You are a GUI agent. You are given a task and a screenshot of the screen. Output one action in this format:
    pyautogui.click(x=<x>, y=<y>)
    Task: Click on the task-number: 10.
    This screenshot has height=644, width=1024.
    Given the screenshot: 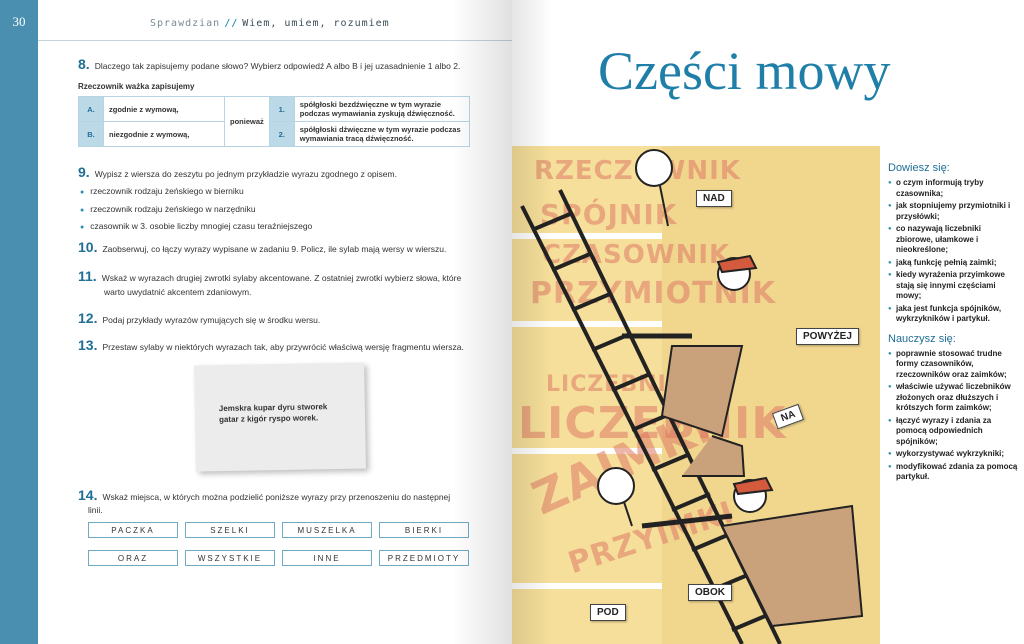 What is the action you would take?
    pyautogui.click(x=88, y=247)
    